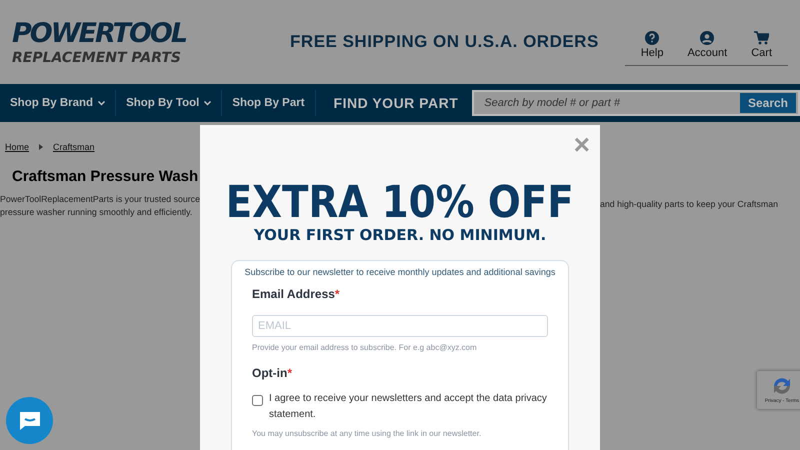 This screenshot has height=450, width=800. Describe the element at coordinates (142, 58) in the screenshot. I see `logo-subtitle: REPLACEMENT PARTS` at that location.